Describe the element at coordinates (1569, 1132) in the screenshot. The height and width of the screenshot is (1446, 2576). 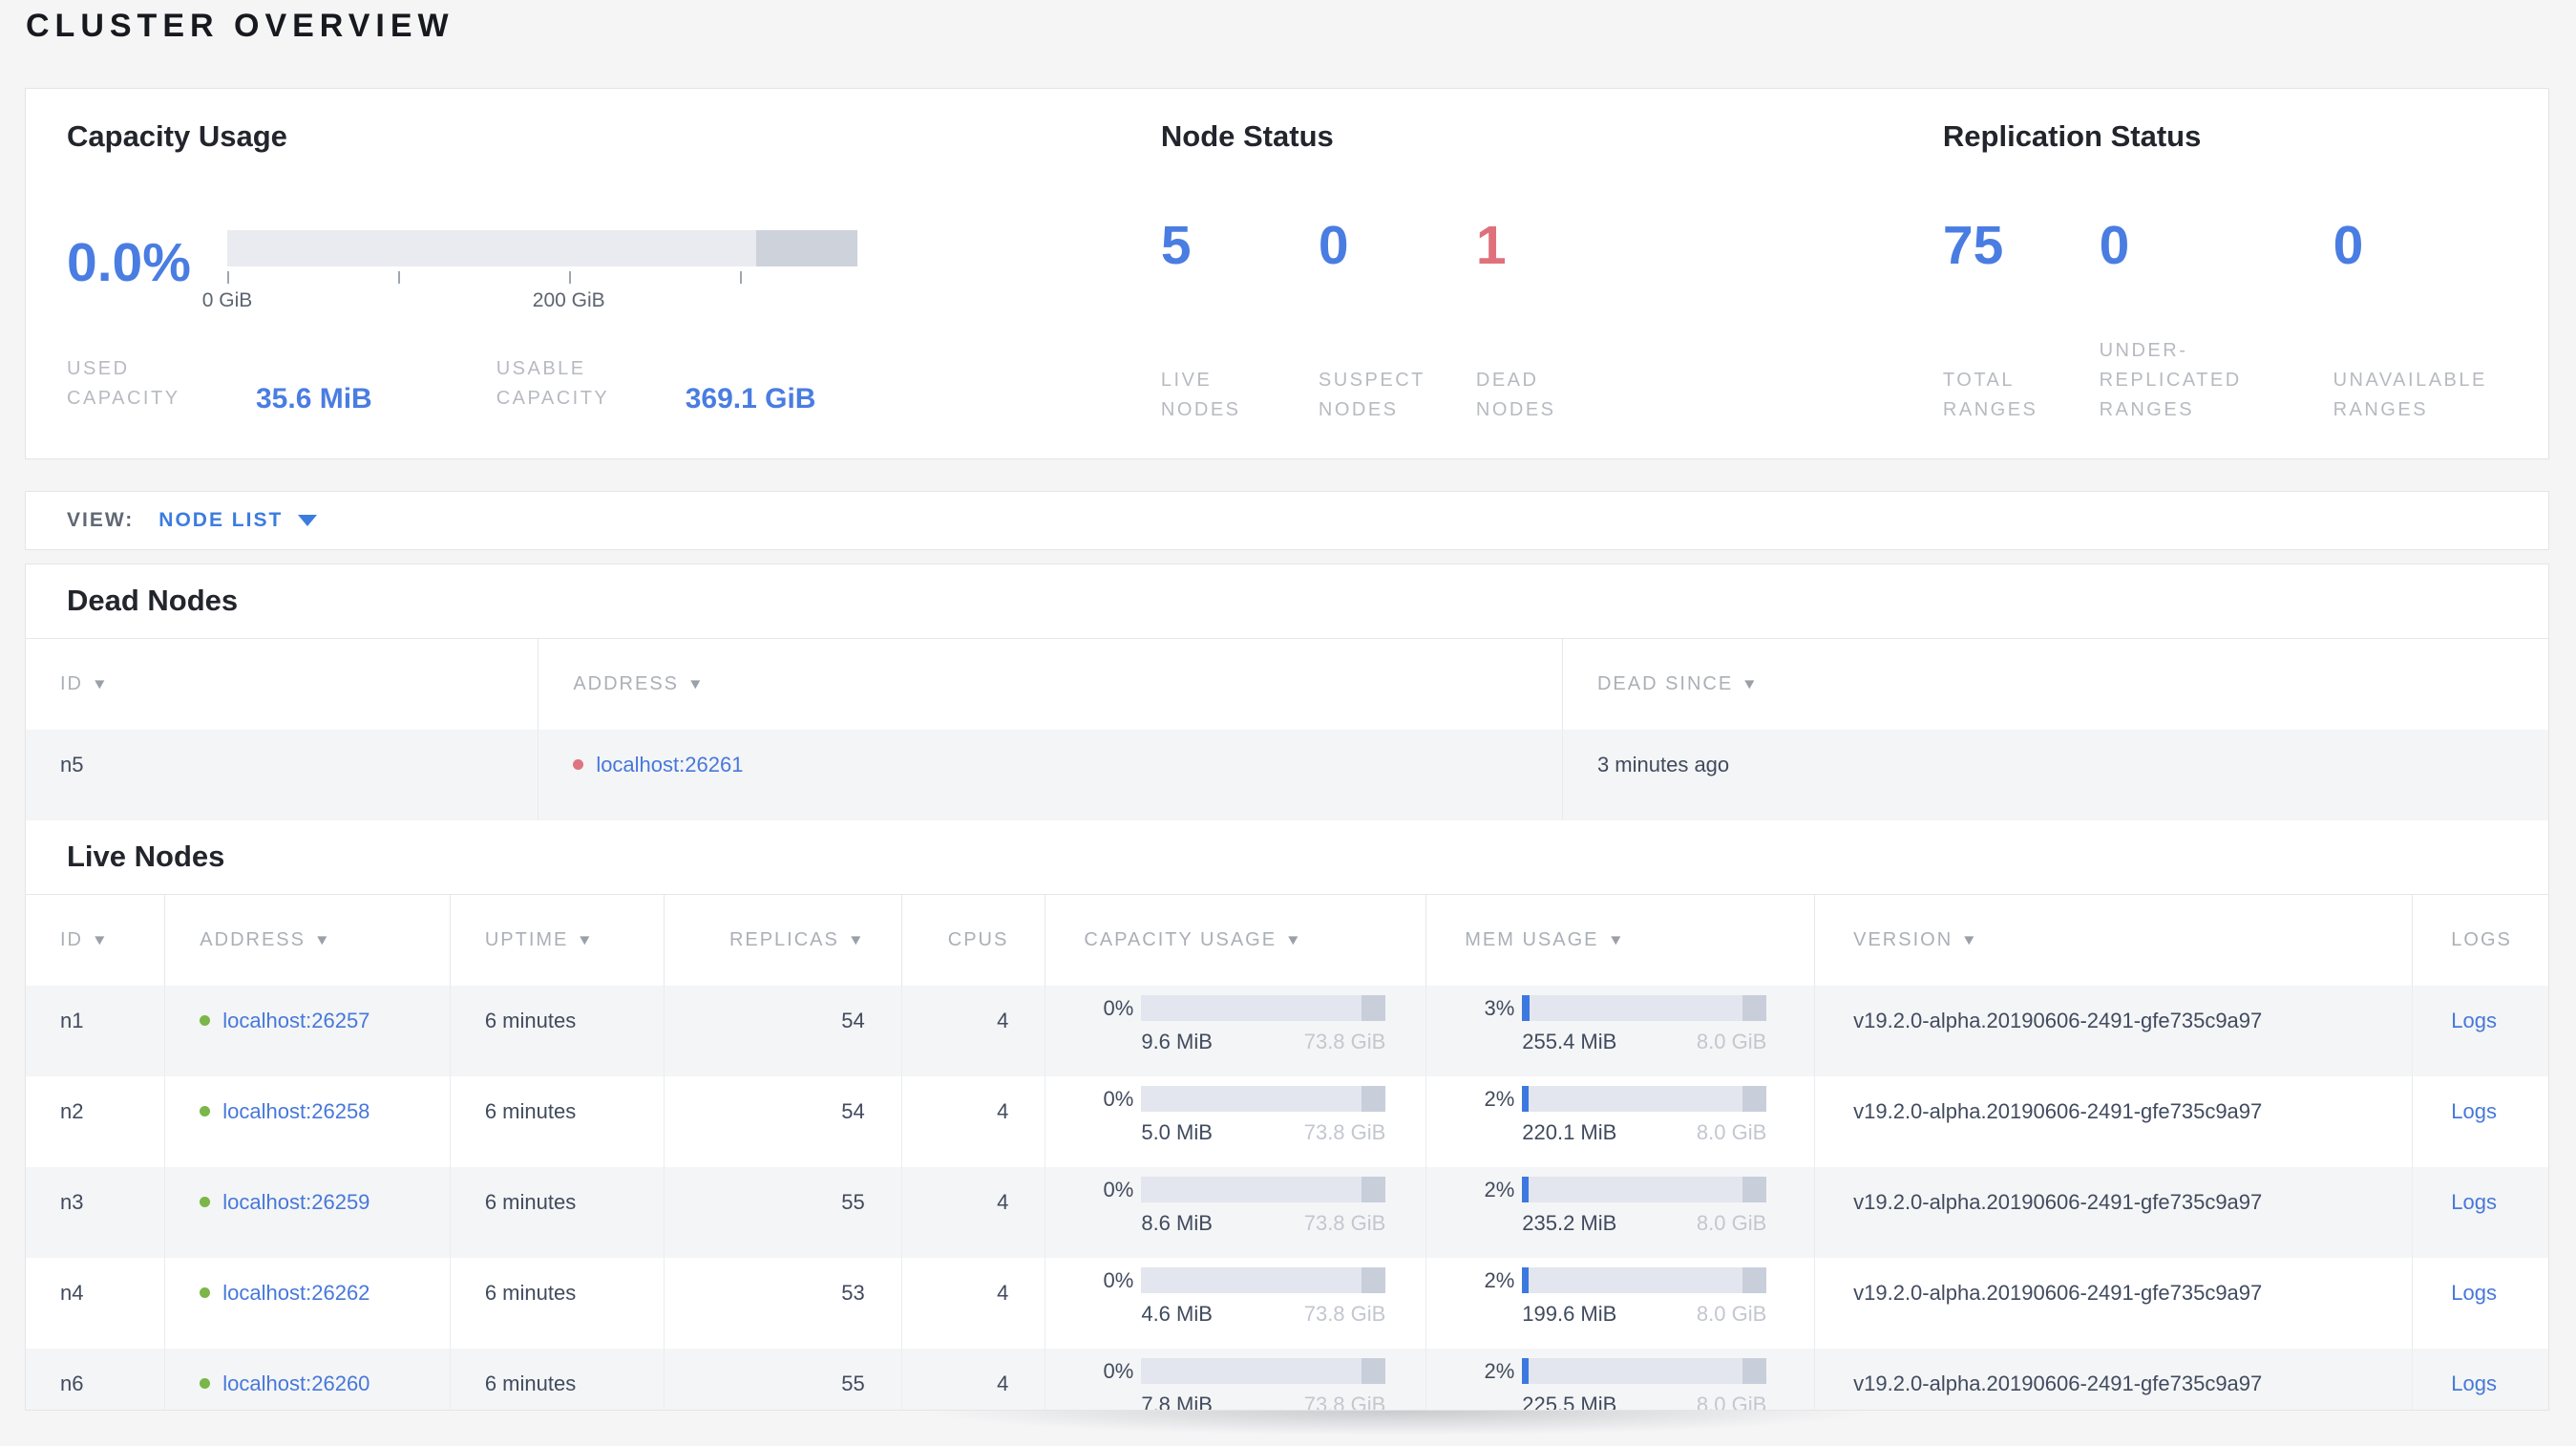
I see `mem-used-value: 220.1 MiB` at that location.